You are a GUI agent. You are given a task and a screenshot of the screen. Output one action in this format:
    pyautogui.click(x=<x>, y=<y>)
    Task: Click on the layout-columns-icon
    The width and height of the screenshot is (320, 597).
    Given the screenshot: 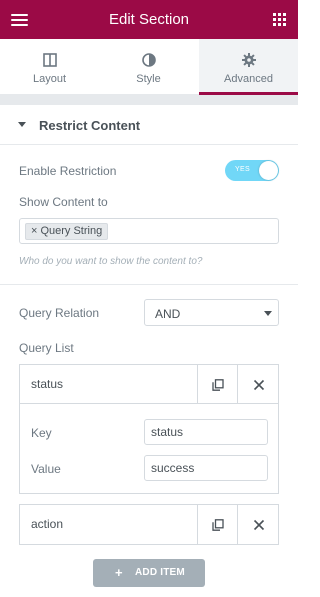 What is the action you would take?
    pyautogui.click(x=49, y=60)
    